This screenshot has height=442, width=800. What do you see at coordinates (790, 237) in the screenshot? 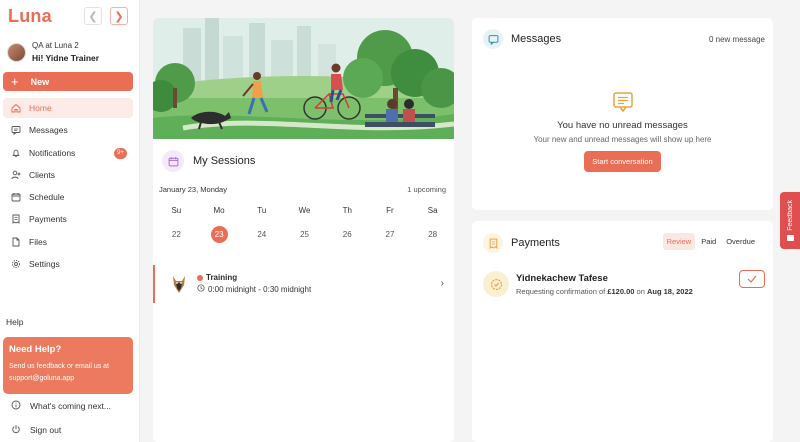
I see `feedback-icon` at bounding box center [790, 237].